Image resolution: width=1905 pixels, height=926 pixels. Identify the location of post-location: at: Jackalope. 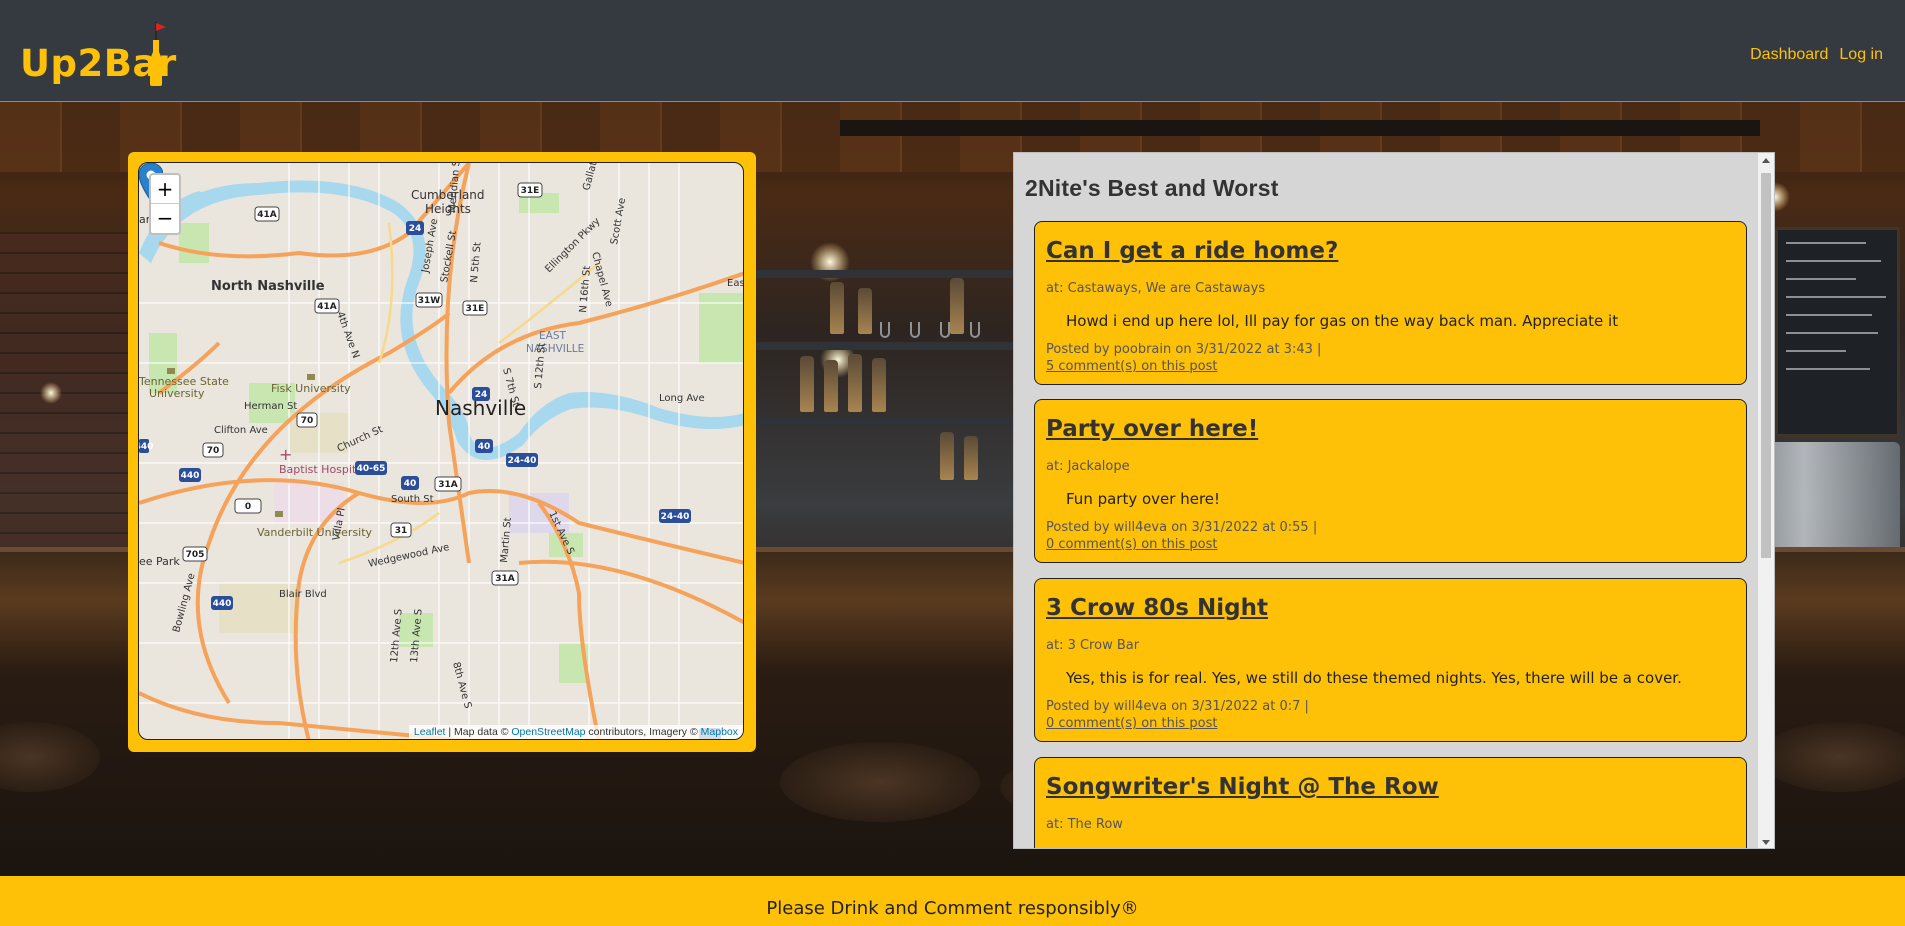
(1088, 466).